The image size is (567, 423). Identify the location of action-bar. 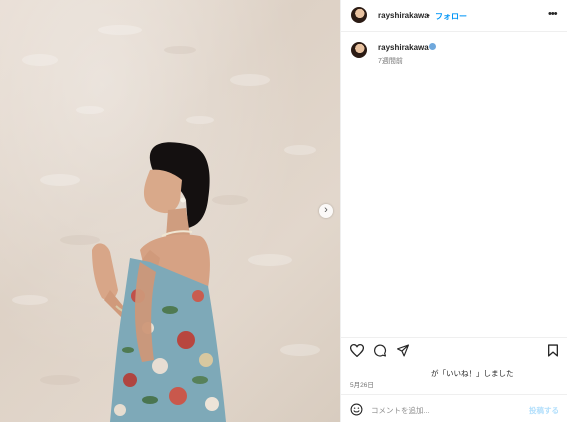
(454, 350).